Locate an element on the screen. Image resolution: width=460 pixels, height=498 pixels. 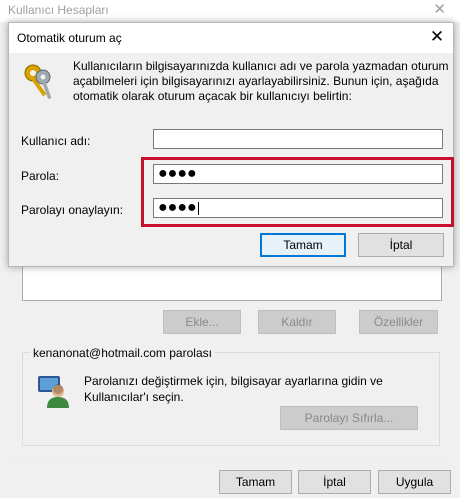
user-icon is located at coordinates (53, 392).